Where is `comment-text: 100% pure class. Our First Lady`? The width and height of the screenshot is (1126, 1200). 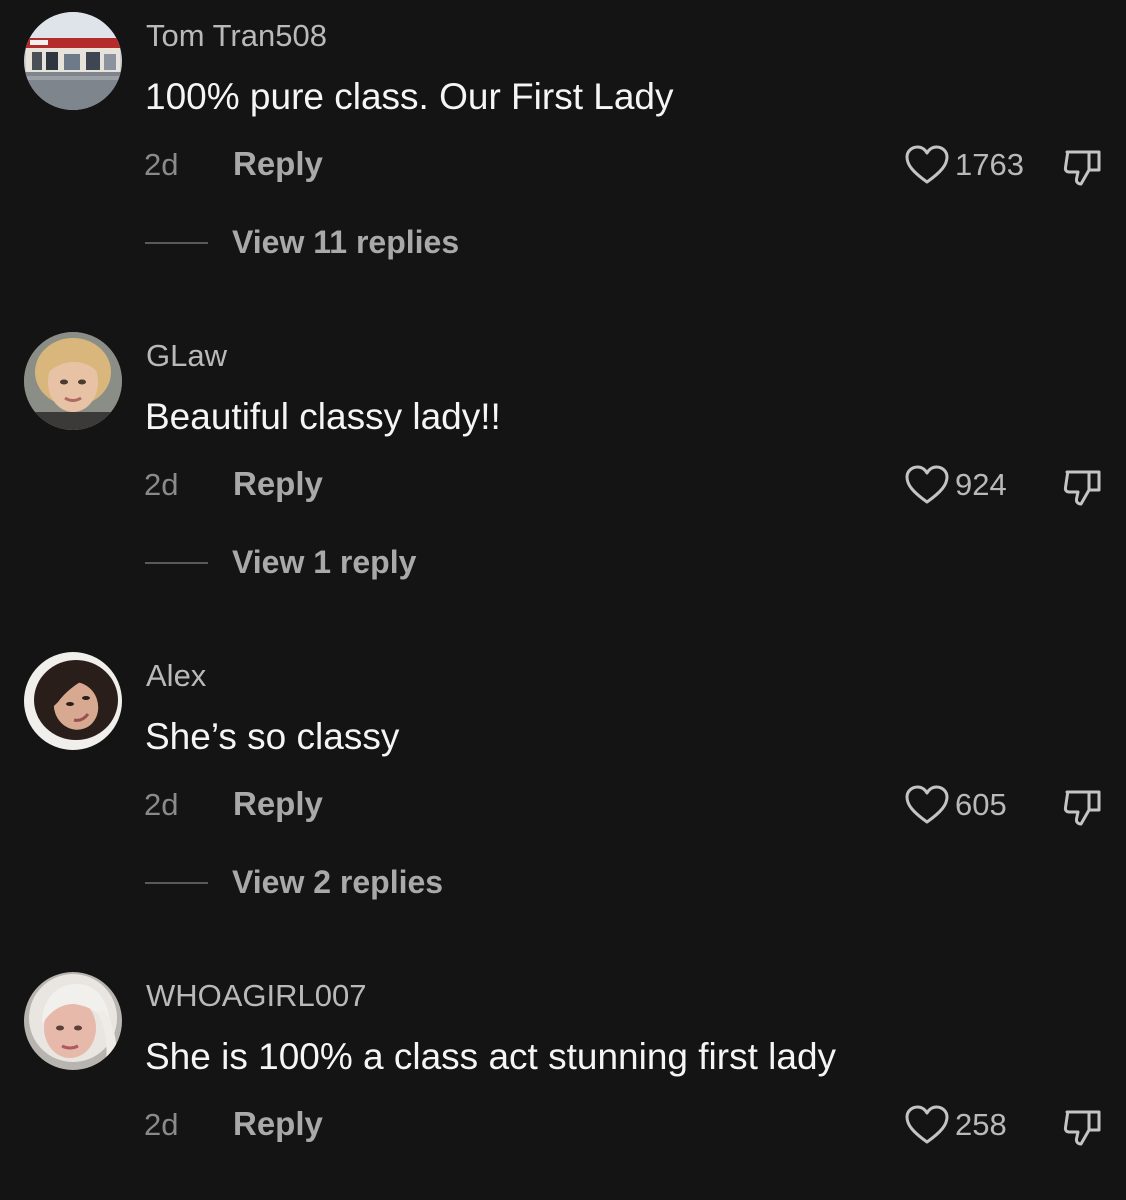 comment-text: 100% pure class. Our First Lady is located at coordinates (409, 96).